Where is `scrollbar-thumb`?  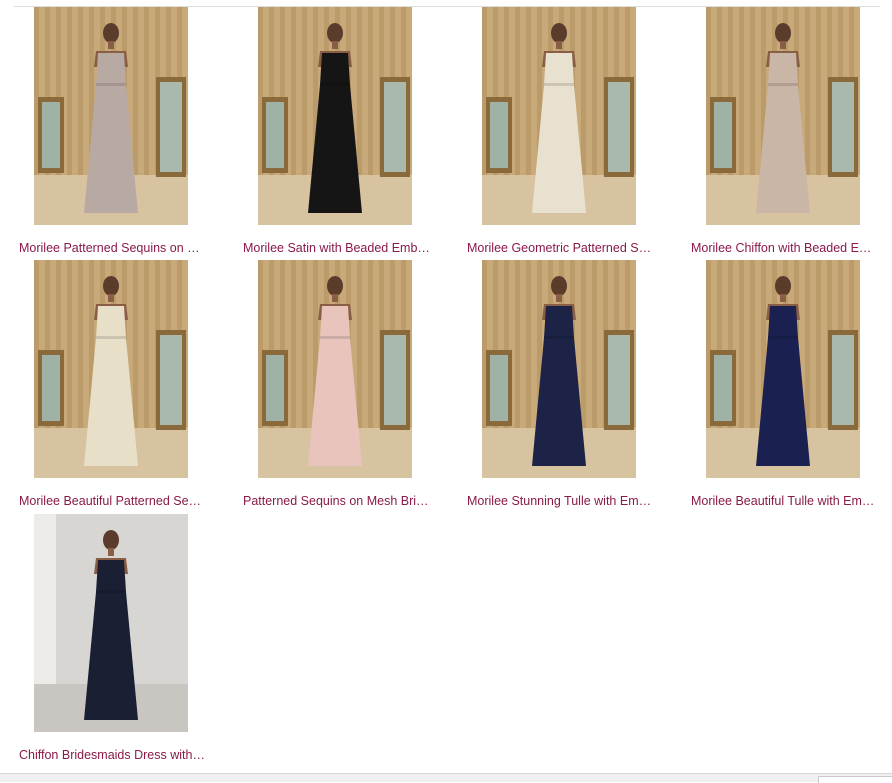
scrollbar-thumb is located at coordinates (855, 779).